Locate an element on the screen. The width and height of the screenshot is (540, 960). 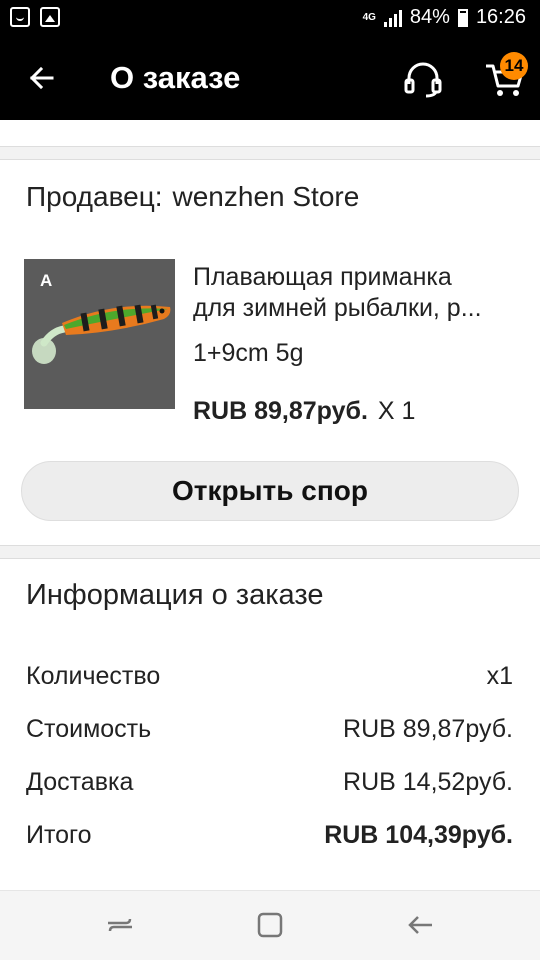
info-label: Доставка is located at coordinates (80, 782).